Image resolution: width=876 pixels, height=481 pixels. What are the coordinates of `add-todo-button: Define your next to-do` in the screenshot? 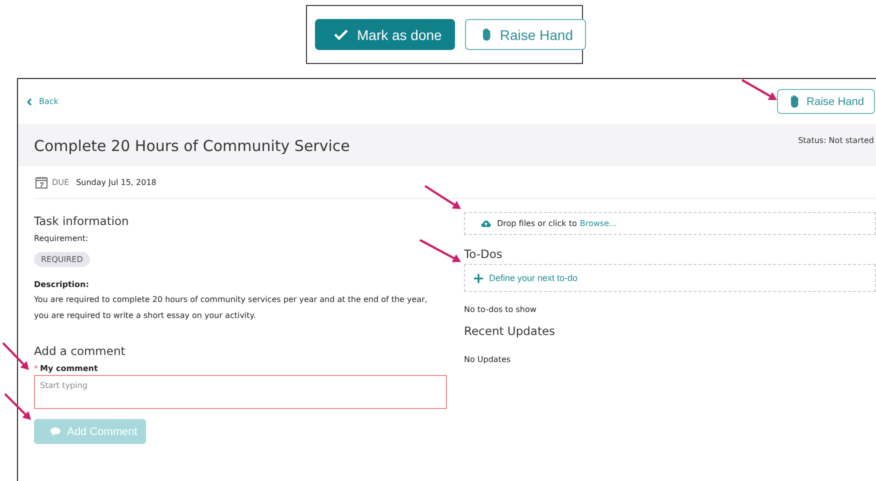 It's located at (670, 278).